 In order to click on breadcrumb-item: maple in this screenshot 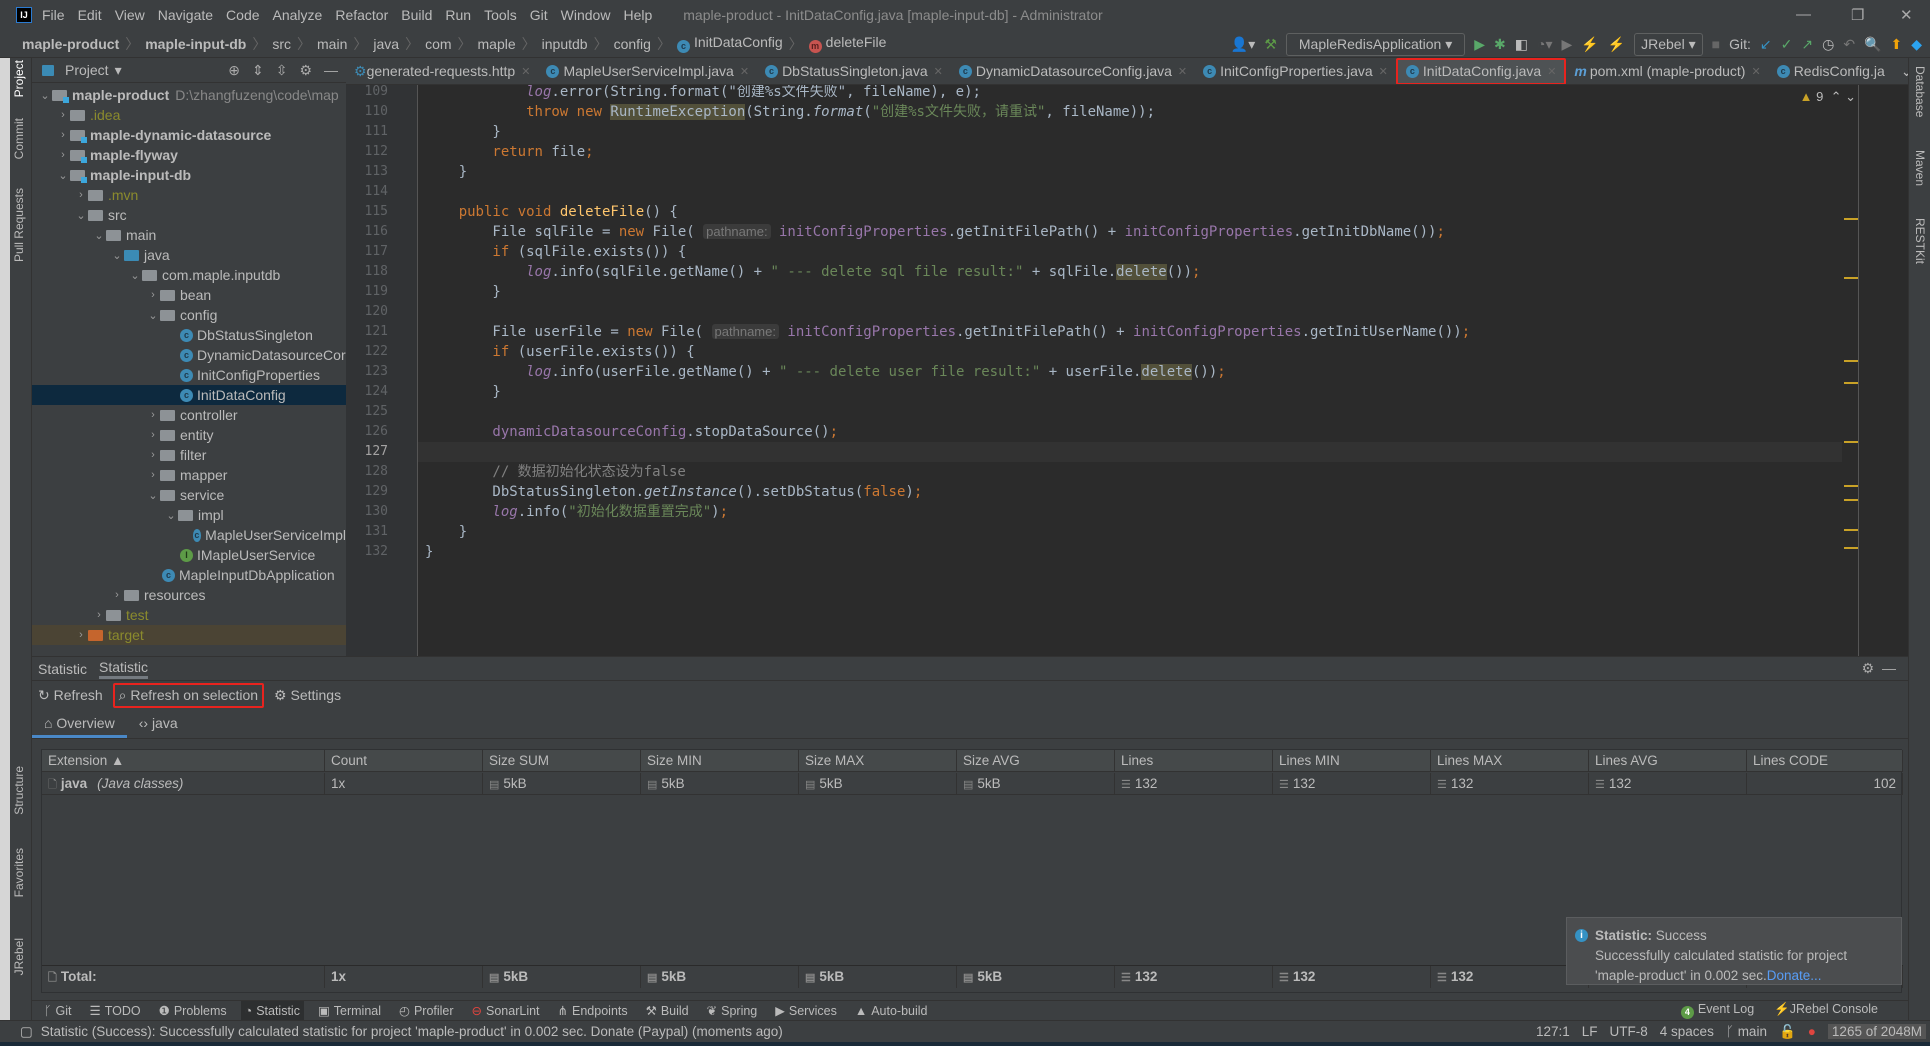, I will do `click(497, 44)`.